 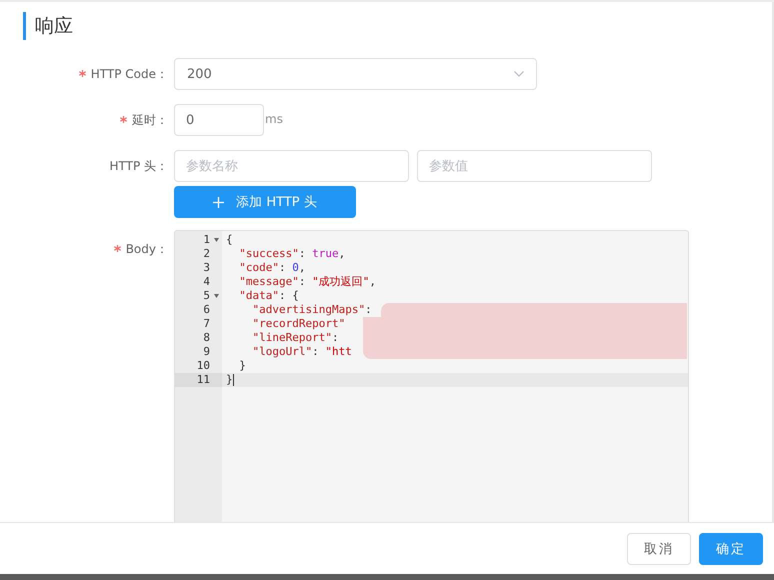 What do you see at coordinates (206, 282) in the screenshot?
I see `line-number: 4` at bounding box center [206, 282].